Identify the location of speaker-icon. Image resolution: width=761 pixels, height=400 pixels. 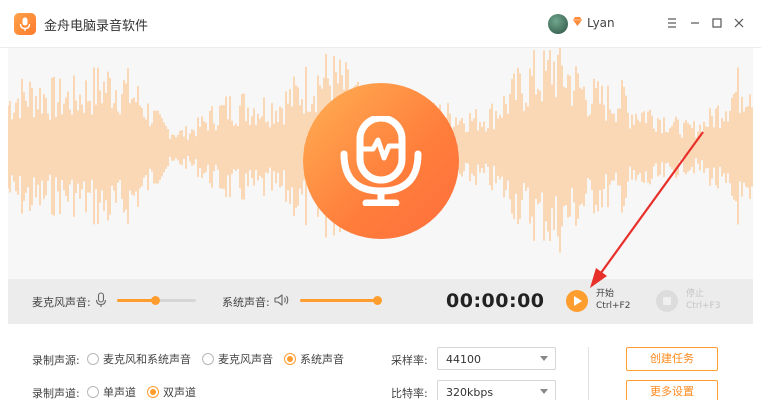
(281, 300).